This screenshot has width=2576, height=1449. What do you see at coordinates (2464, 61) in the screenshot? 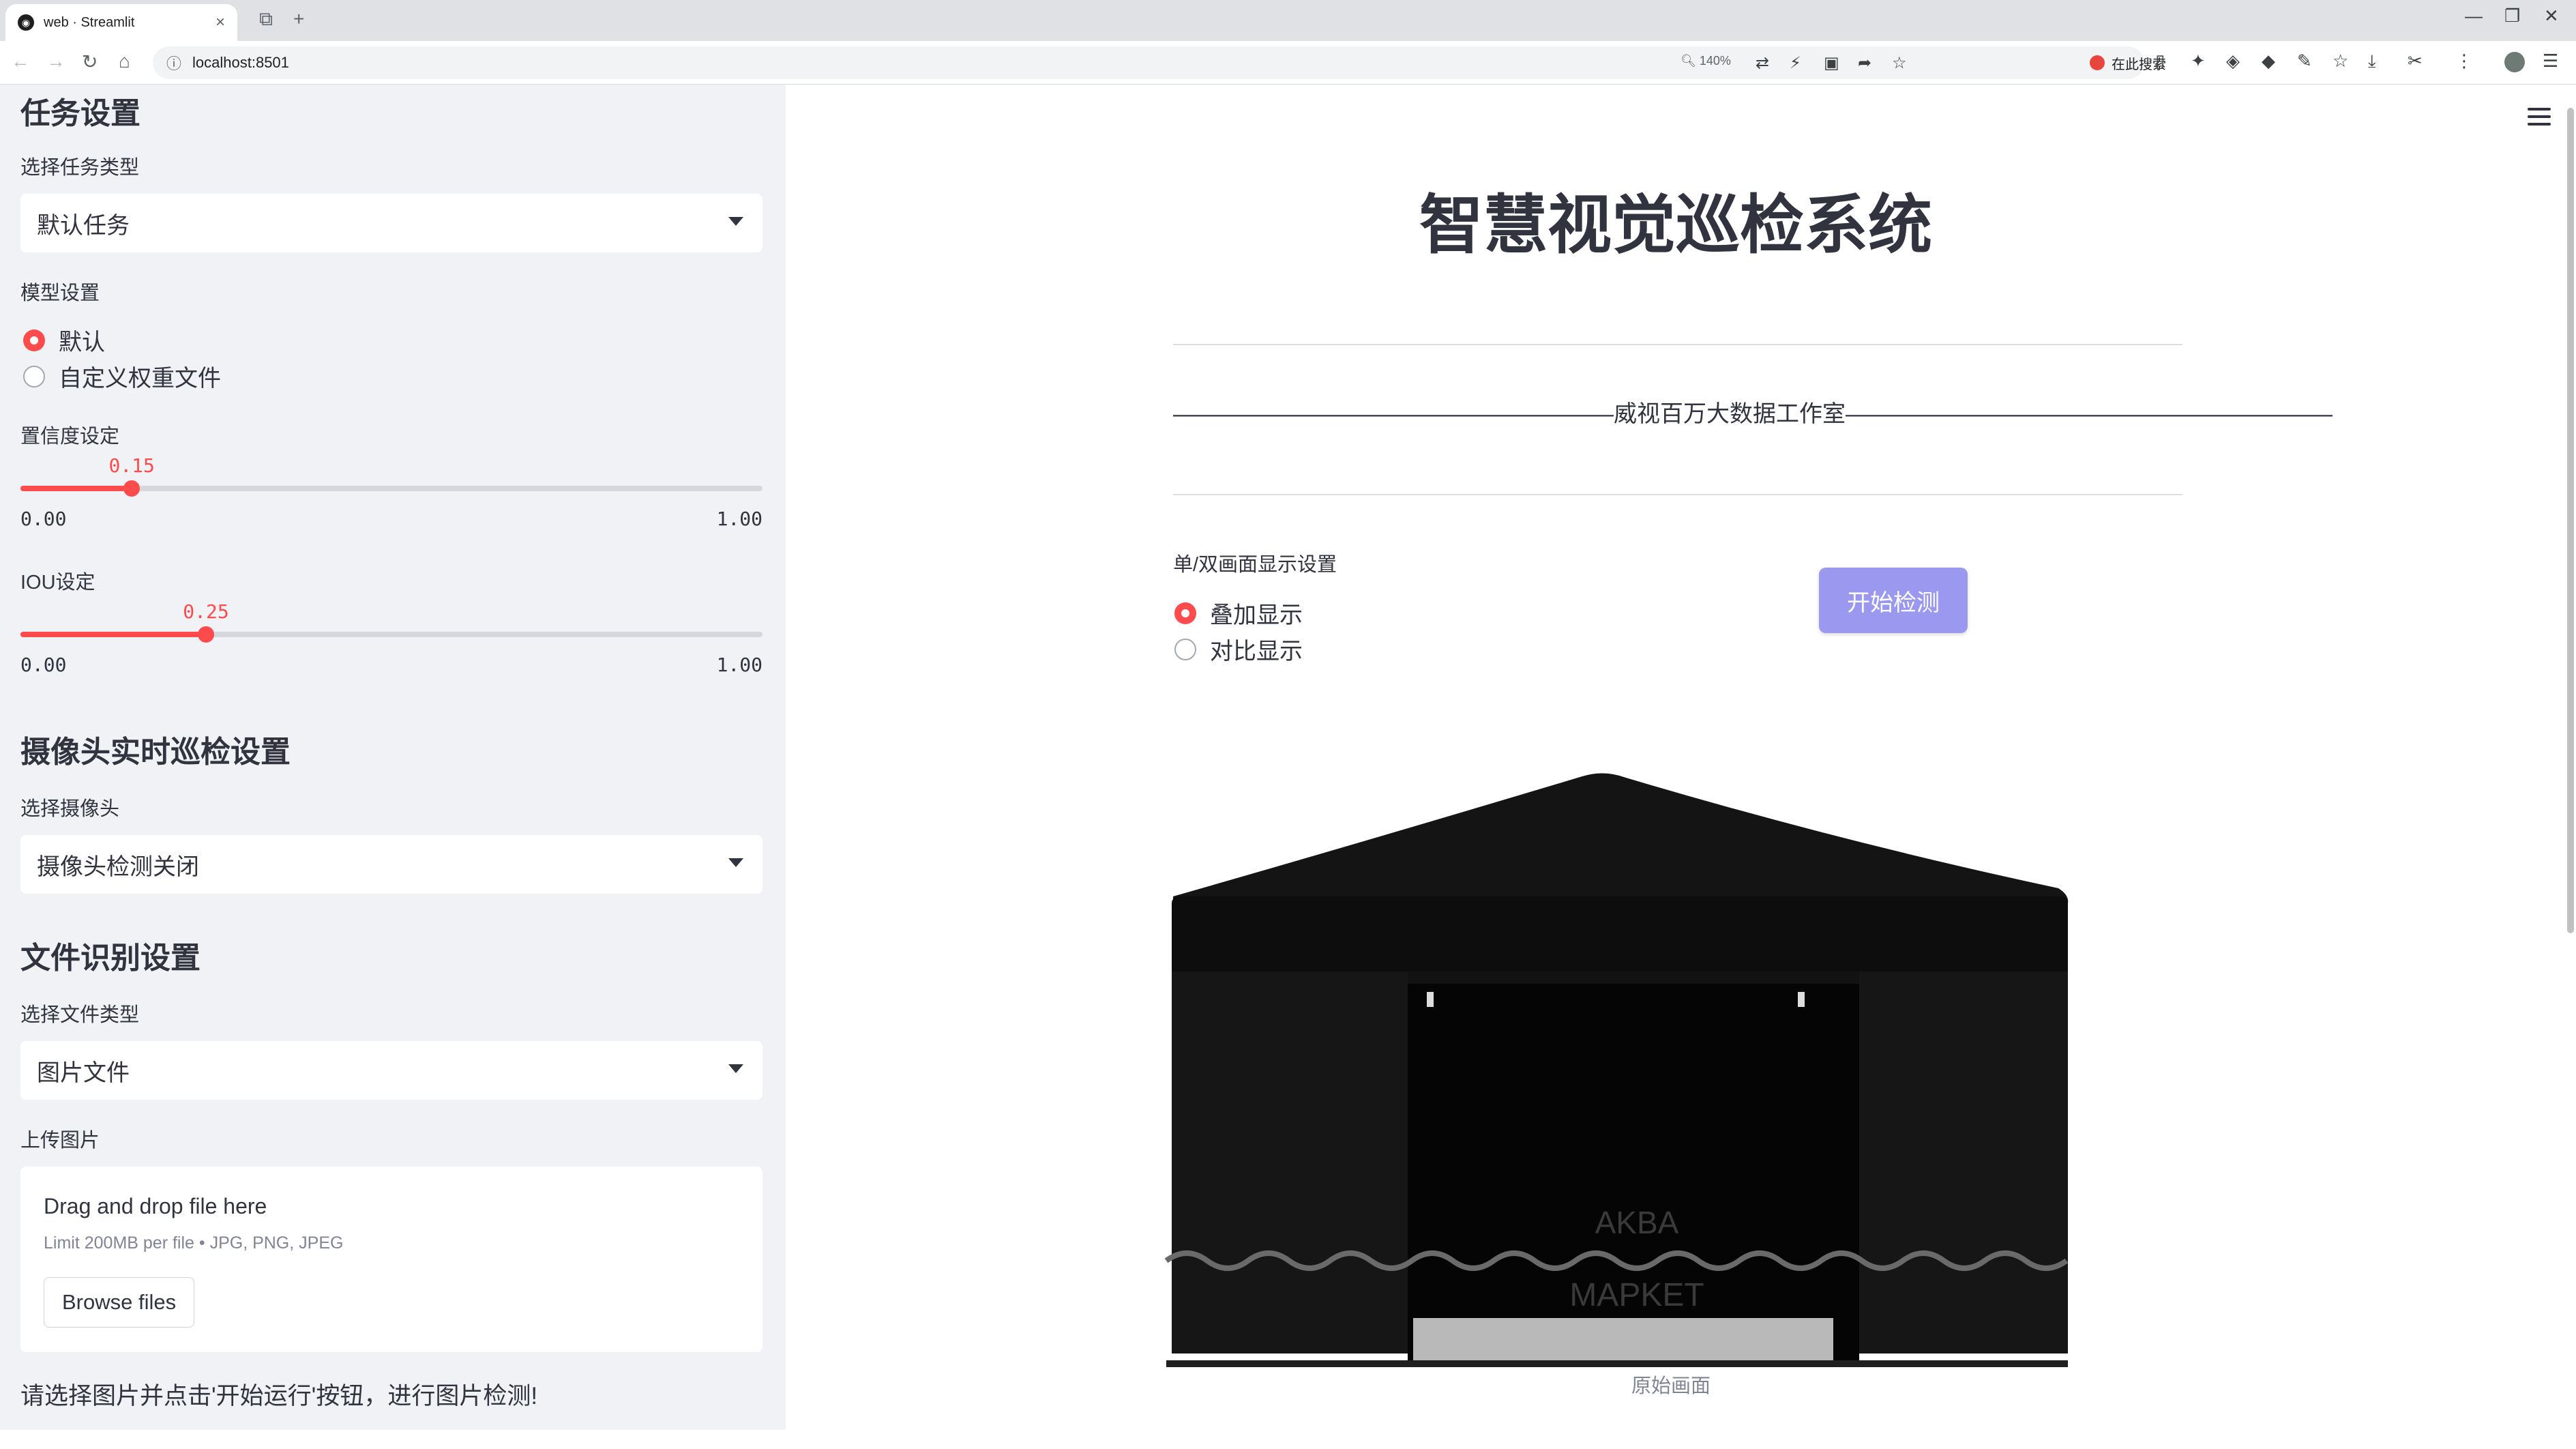
I see `menu-dots-icon: ⋮` at bounding box center [2464, 61].